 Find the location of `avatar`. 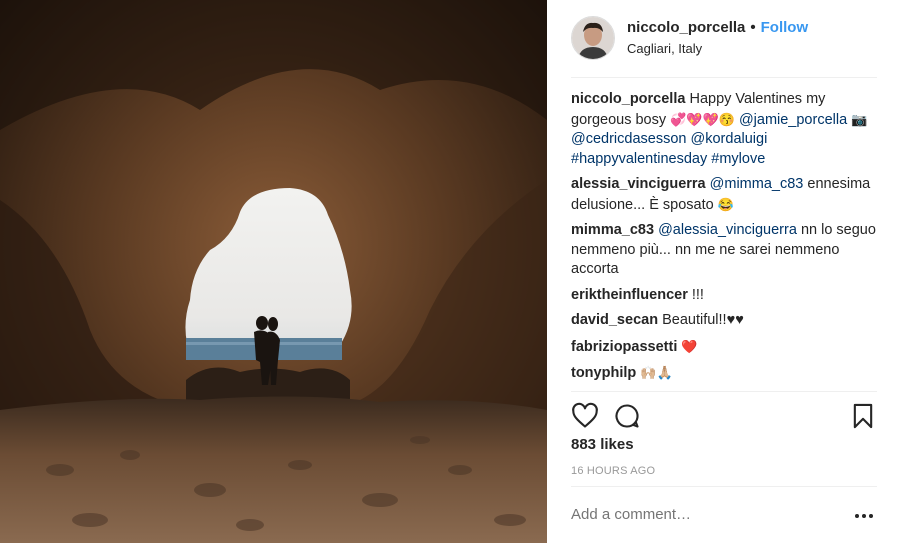

avatar is located at coordinates (593, 38).